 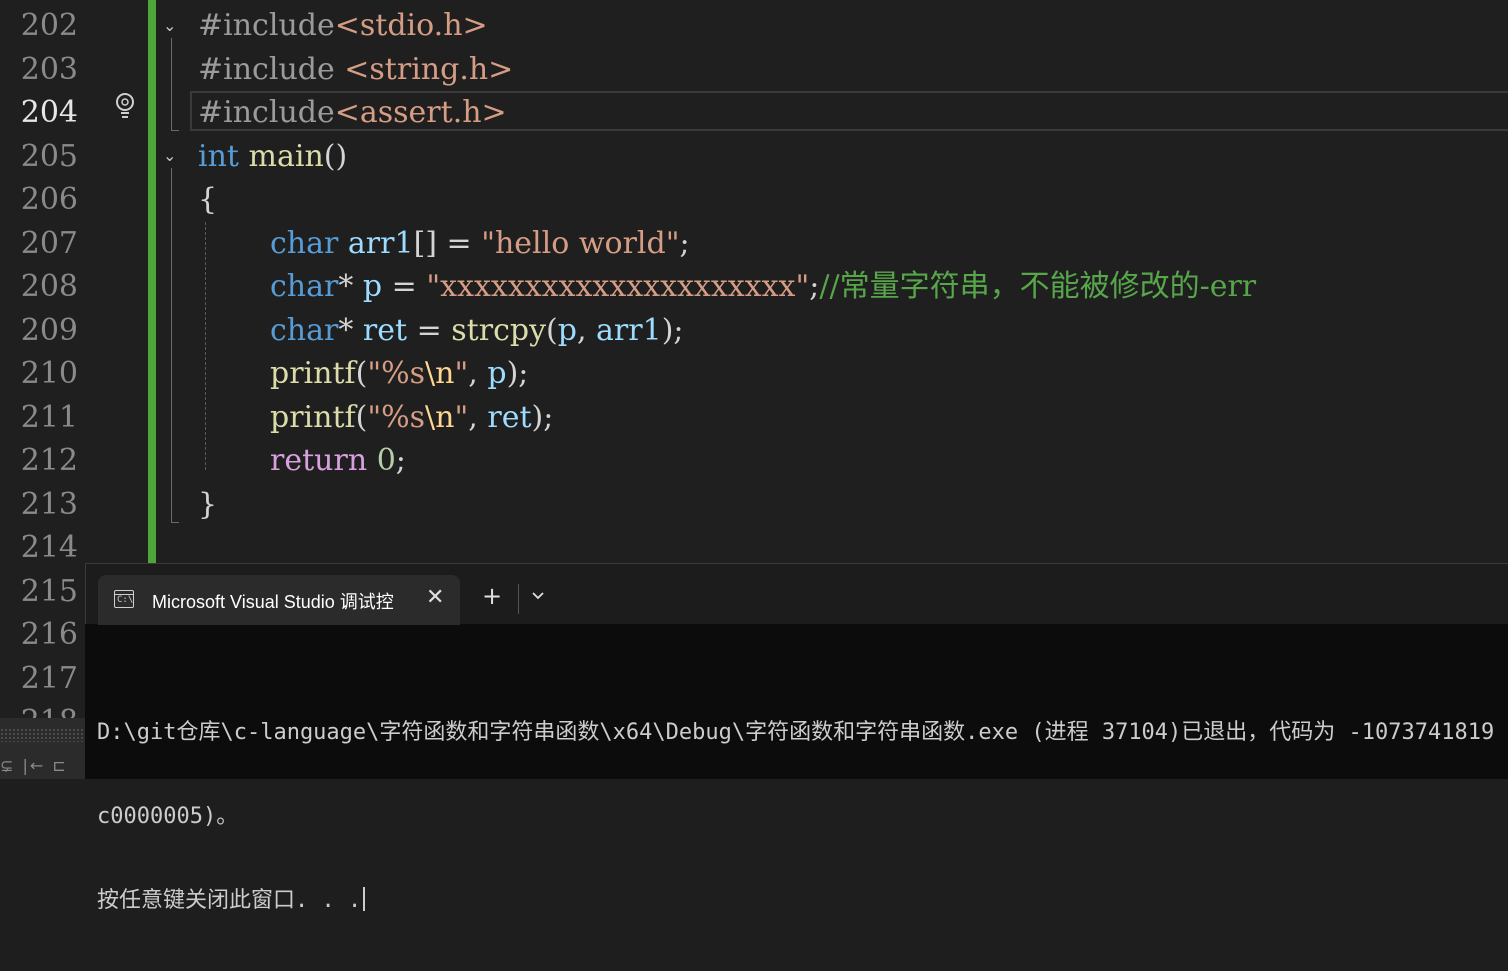 I want to click on line-number: 202, so click(x=49, y=25).